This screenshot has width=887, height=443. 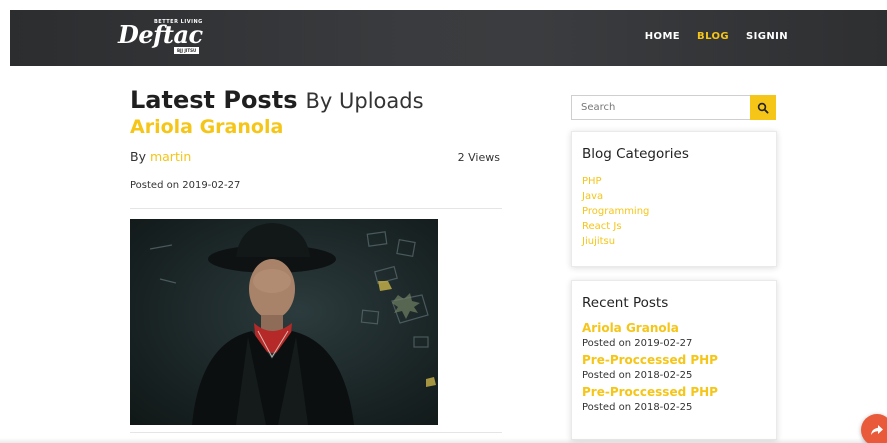 I want to click on recent-posts-title: Recent Posts, so click(x=625, y=303).